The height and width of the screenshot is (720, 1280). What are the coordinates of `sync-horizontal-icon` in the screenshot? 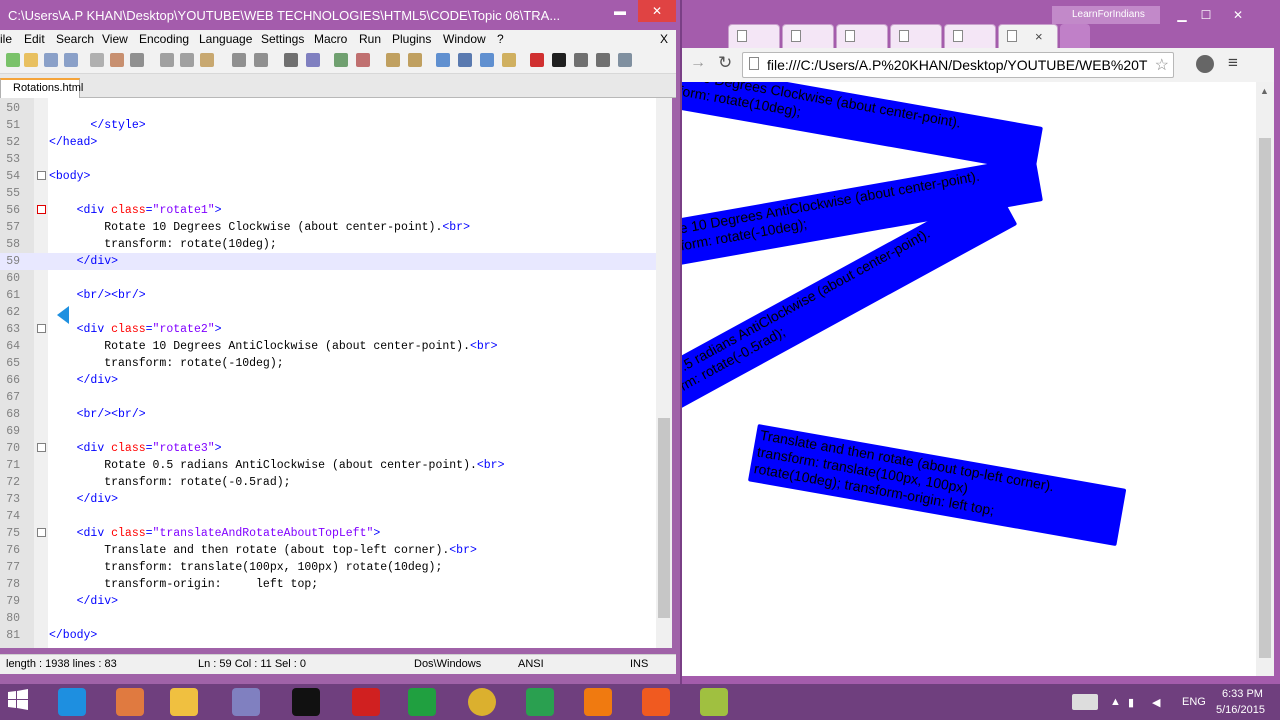 It's located at (415, 60).